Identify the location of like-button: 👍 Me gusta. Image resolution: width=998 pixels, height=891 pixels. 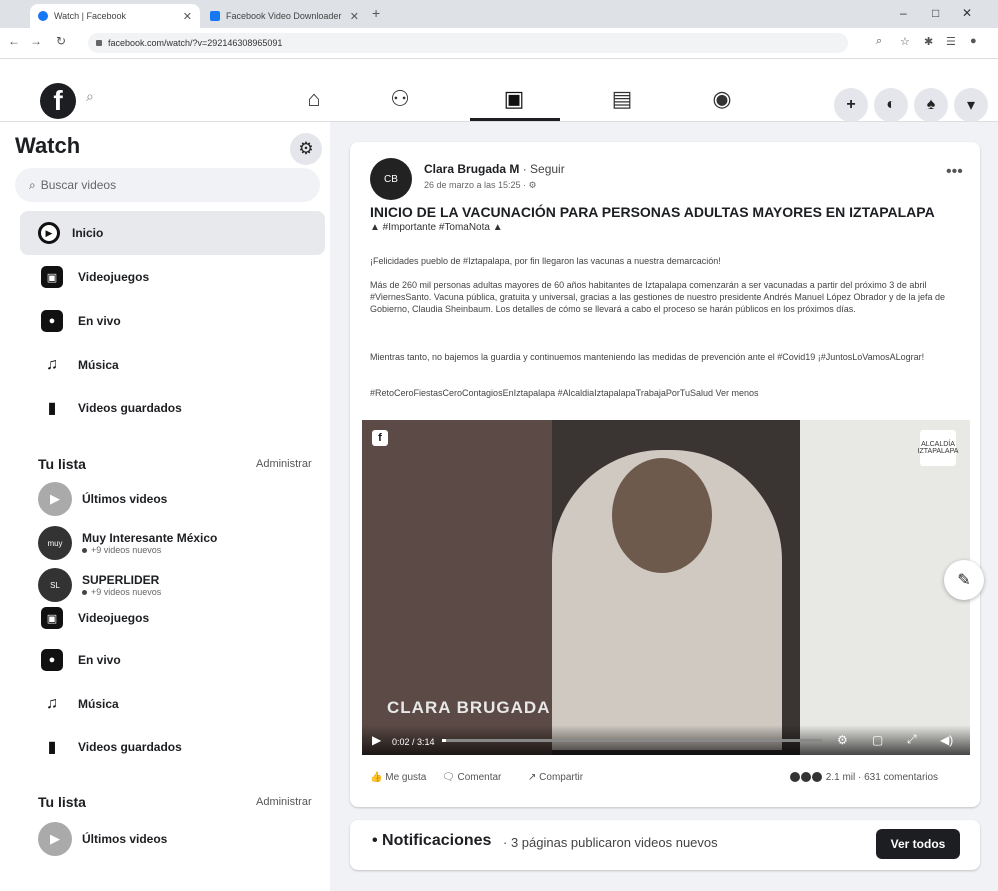
(398, 777).